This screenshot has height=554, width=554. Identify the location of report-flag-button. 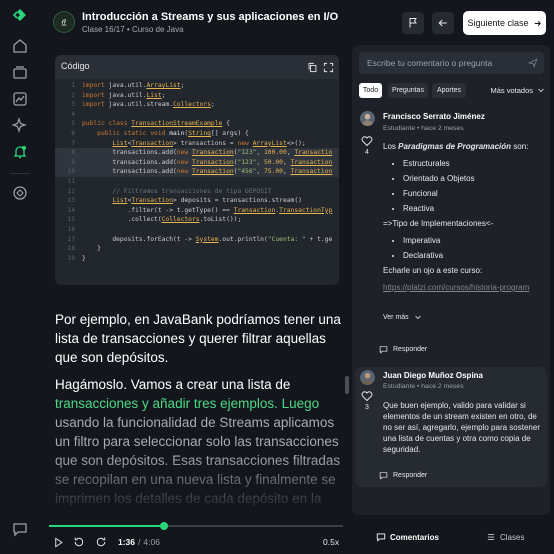
(413, 23).